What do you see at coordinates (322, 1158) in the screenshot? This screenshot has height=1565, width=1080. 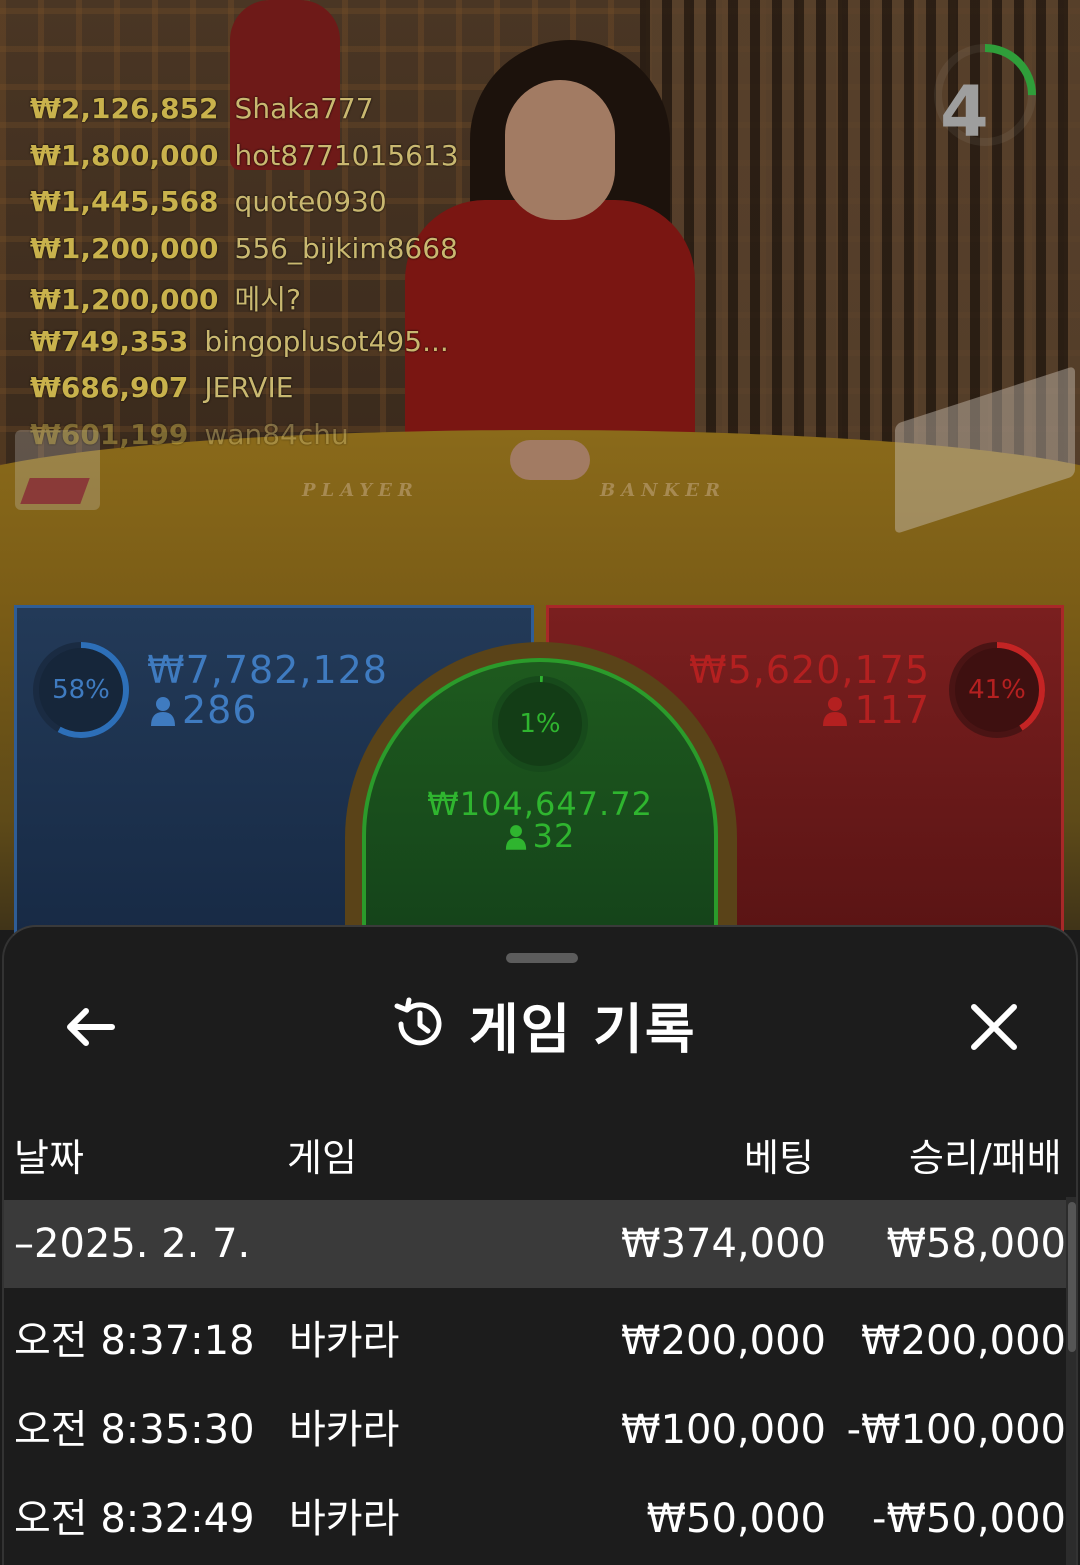 I see `column-header-game: 게임` at bounding box center [322, 1158].